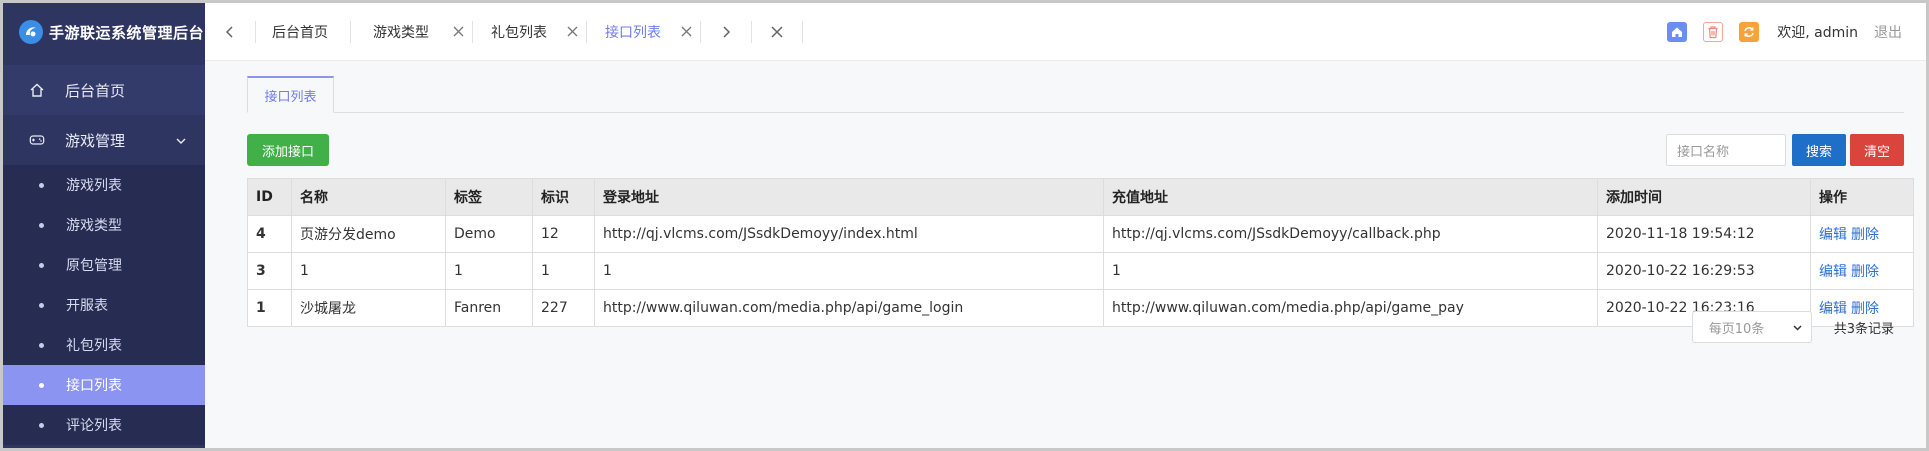  What do you see at coordinates (1075, 150) in the screenshot?
I see `toolbar: 添加接口 接口名称 搜索 清空` at bounding box center [1075, 150].